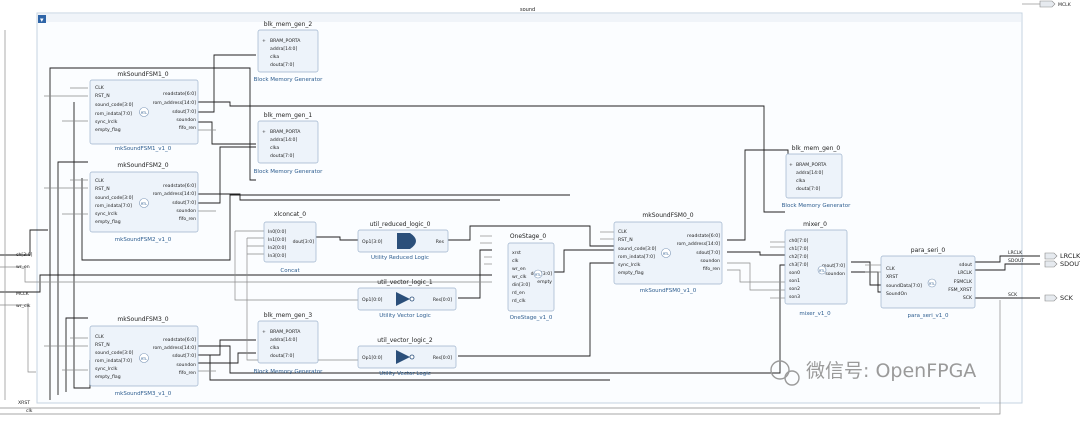 This screenshot has width=1080, height=423. I want to click on svg-text: ch1[7:0], so click(799, 249).